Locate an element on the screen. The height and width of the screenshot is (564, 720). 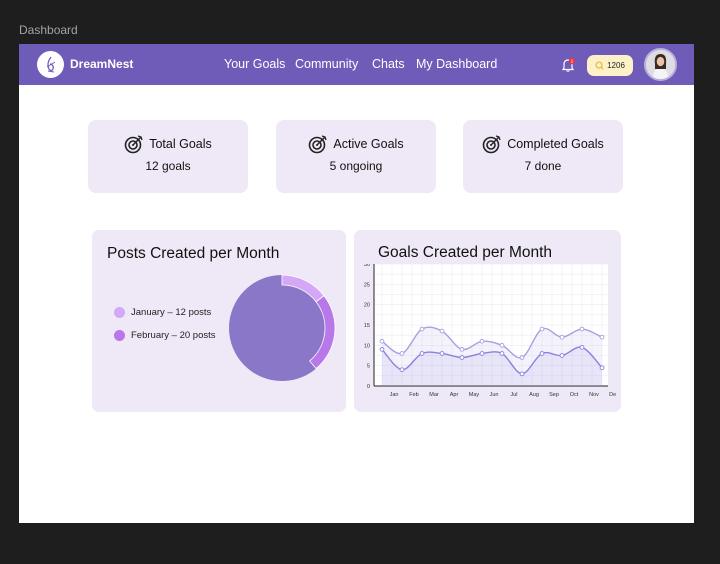
x-tick-label: Nov is located at coordinates (594, 395).